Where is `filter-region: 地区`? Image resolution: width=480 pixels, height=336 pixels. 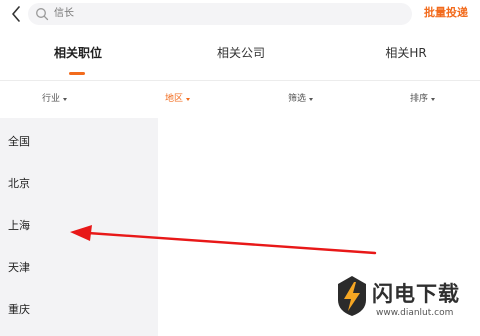 filter-region: 地区 is located at coordinates (178, 99).